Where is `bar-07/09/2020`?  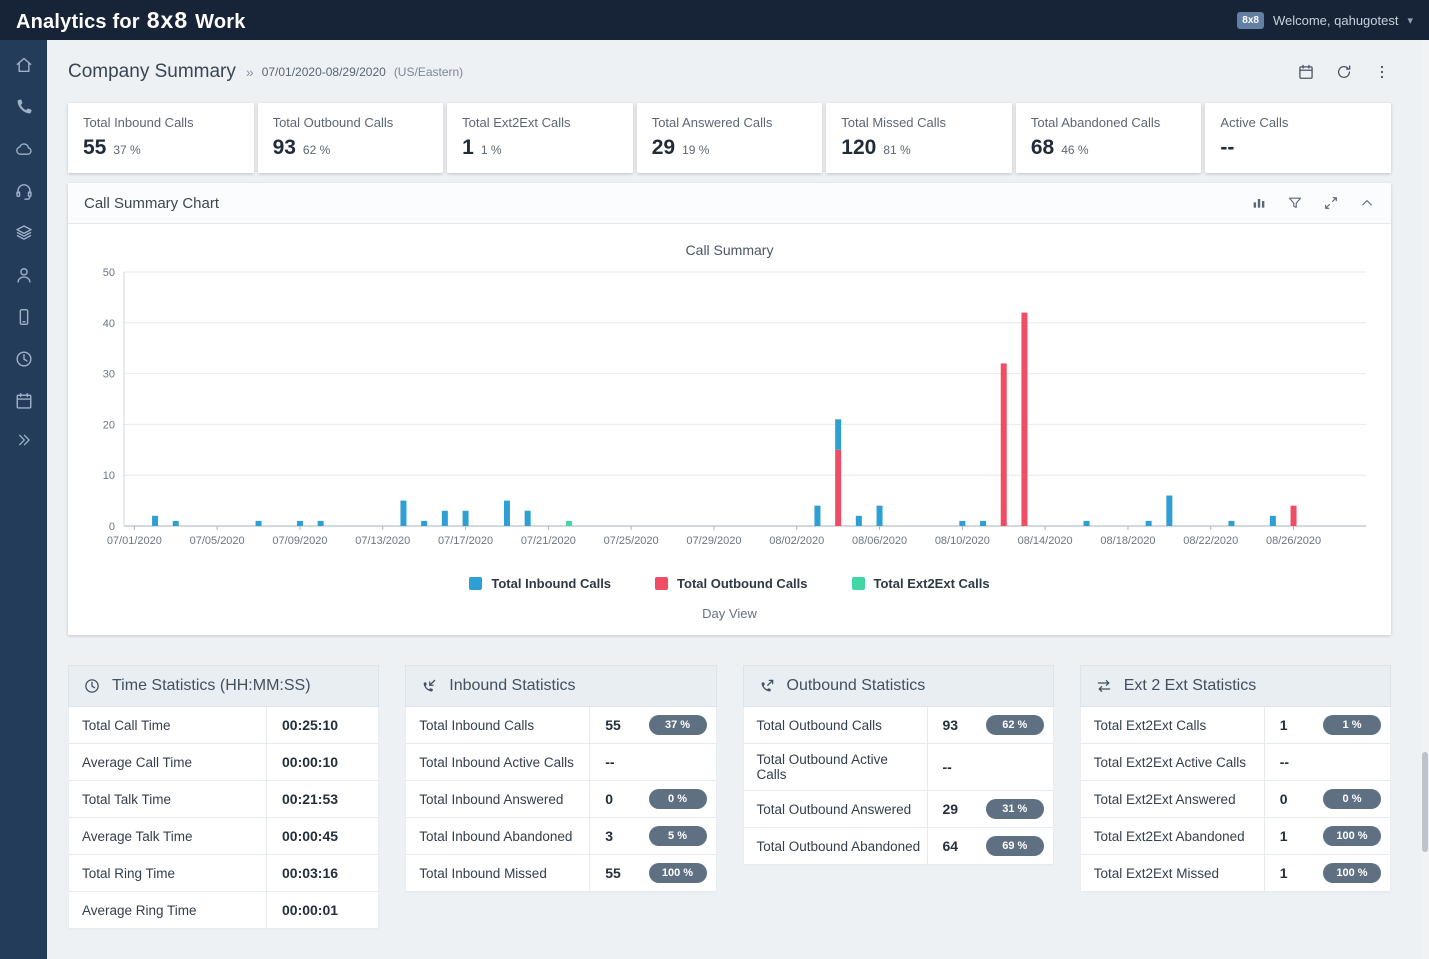 bar-07/09/2020 is located at coordinates (299, 523).